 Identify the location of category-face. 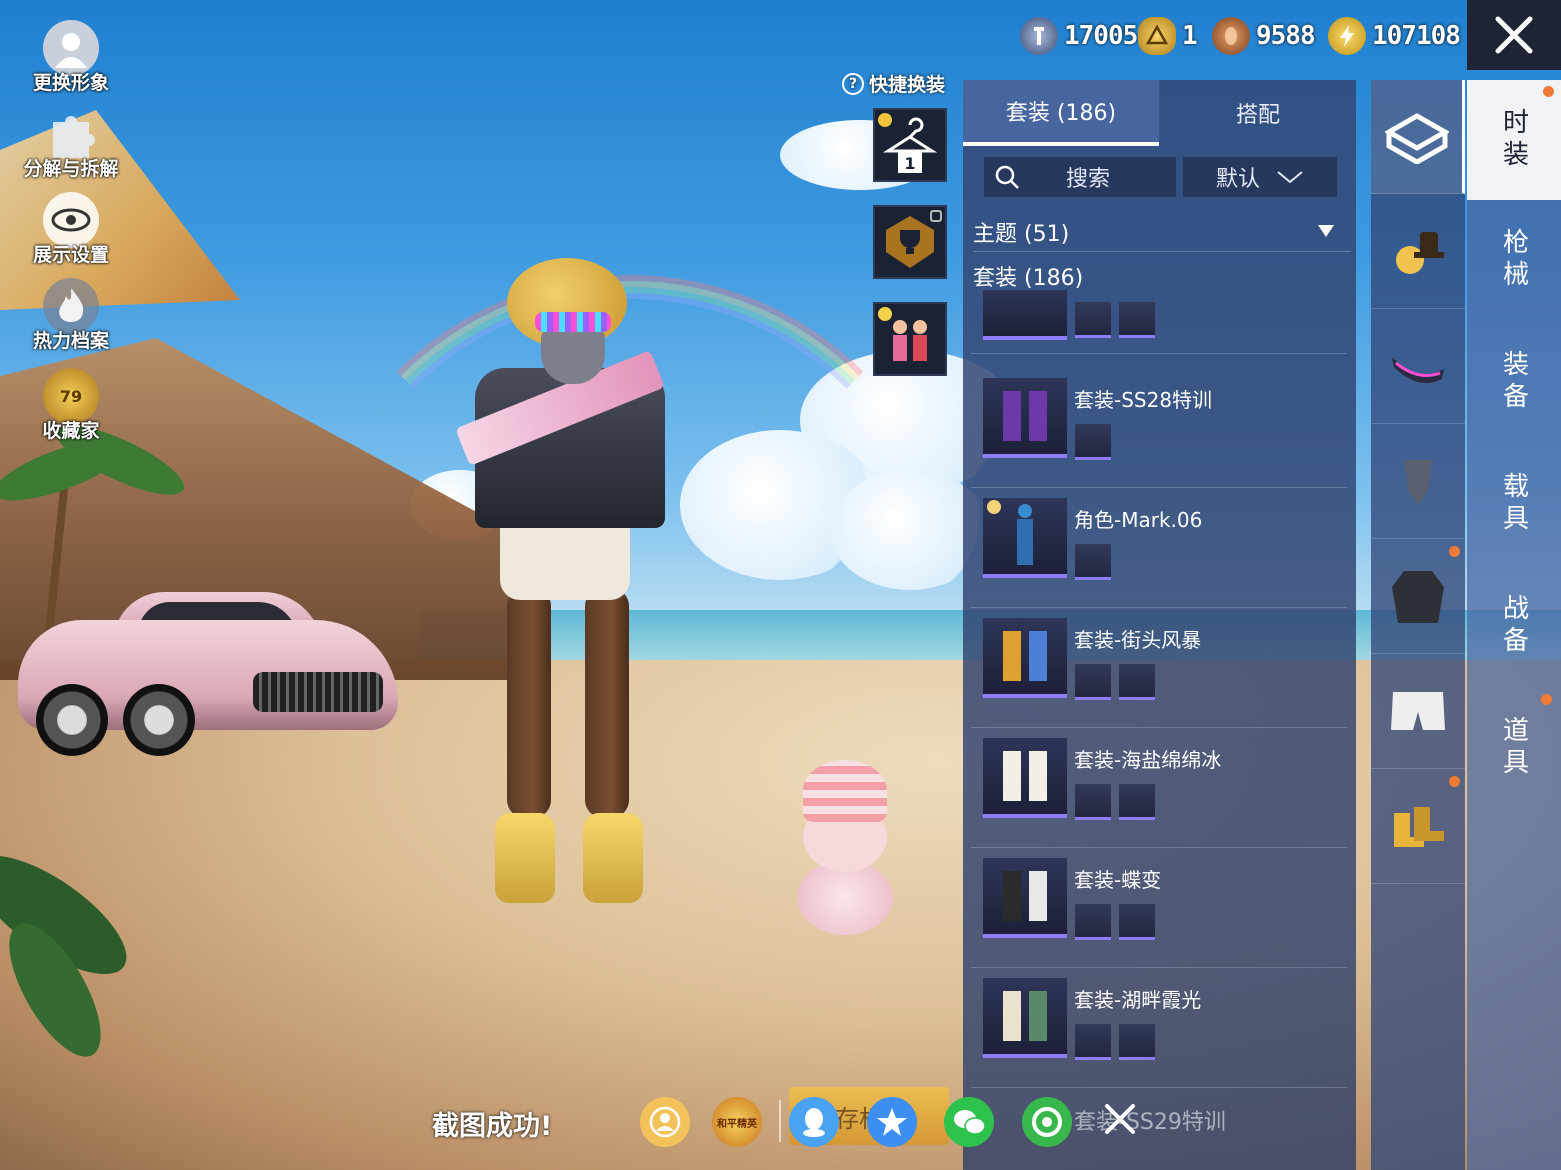
(1418, 482).